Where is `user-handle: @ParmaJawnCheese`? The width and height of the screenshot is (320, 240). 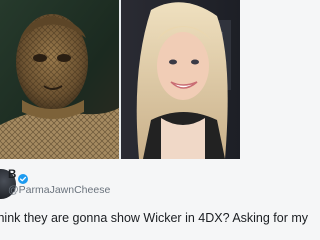 user-handle: @ParmaJawnCheese is located at coordinates (59, 190).